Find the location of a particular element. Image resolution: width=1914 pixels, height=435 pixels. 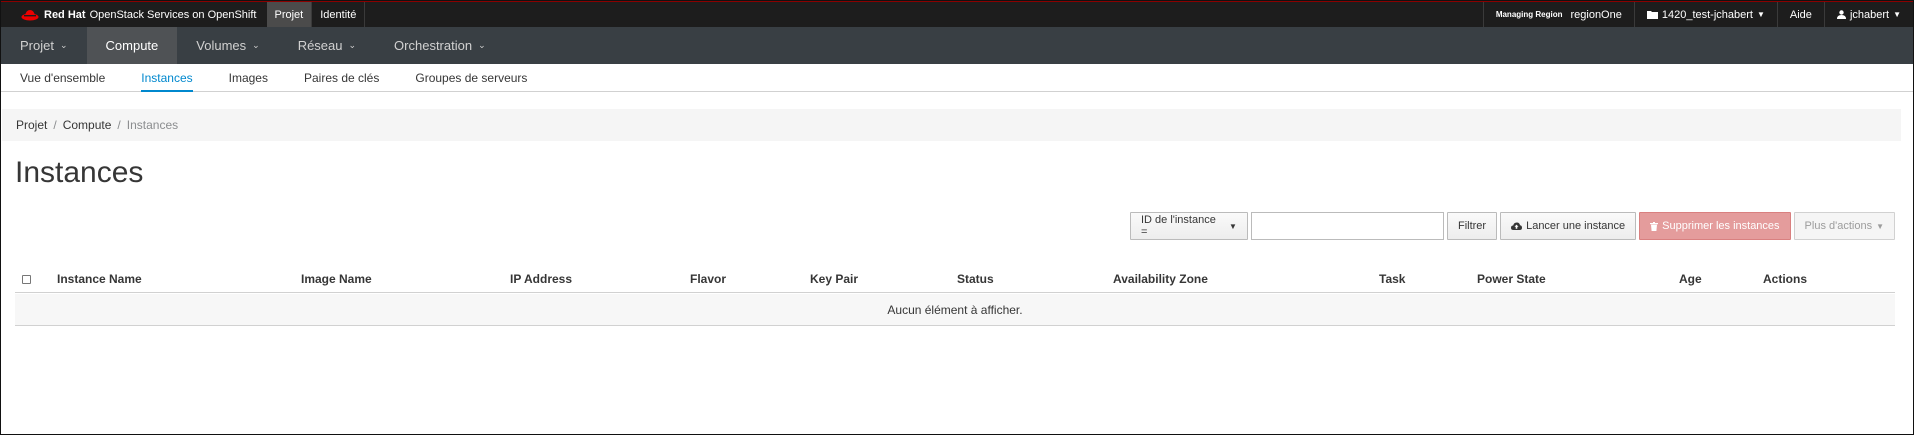

delete-instances-button: Supprimer les instances is located at coordinates (1715, 226).